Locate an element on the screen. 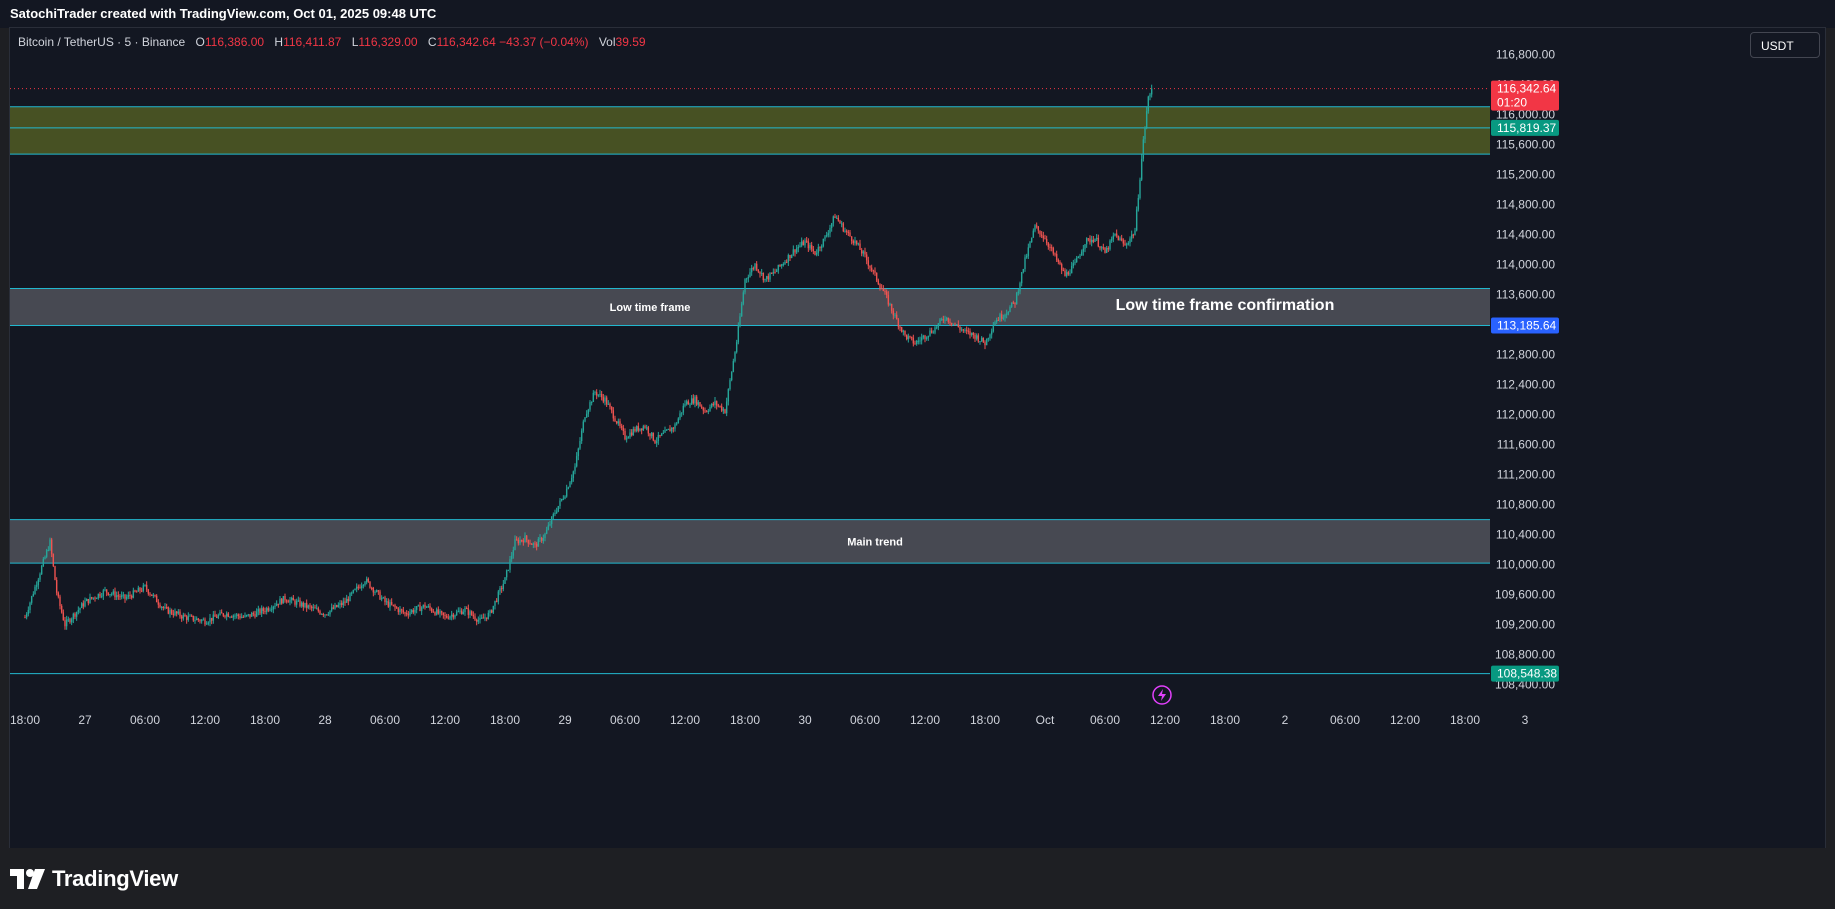 The height and width of the screenshot is (909, 1835). currency-button: USDT is located at coordinates (1785, 45).